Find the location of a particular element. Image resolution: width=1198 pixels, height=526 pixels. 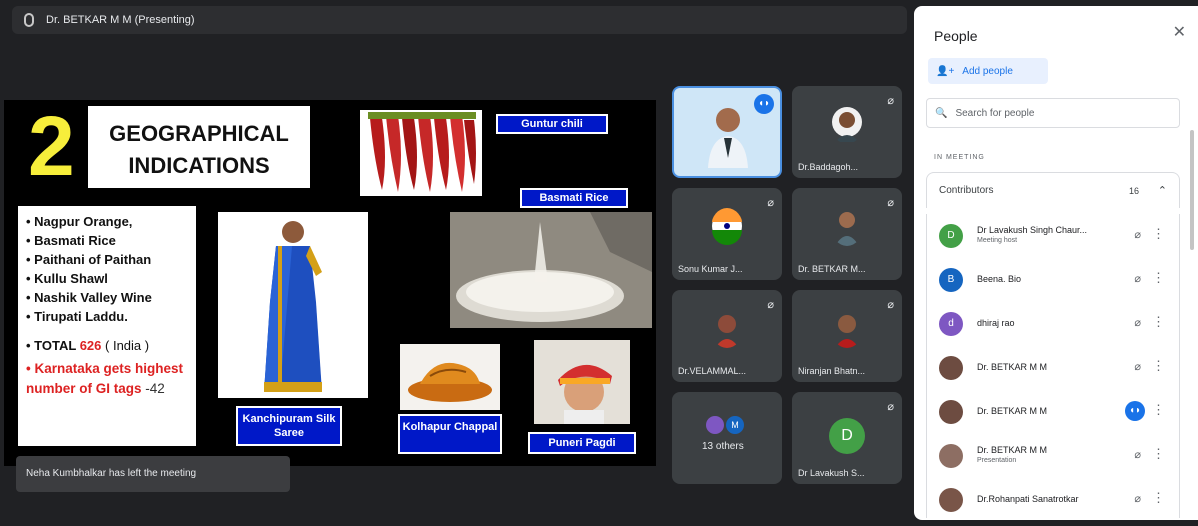

caption-kolhapur-chappal: Kolhapur Chappal is located at coordinates (450, 434).